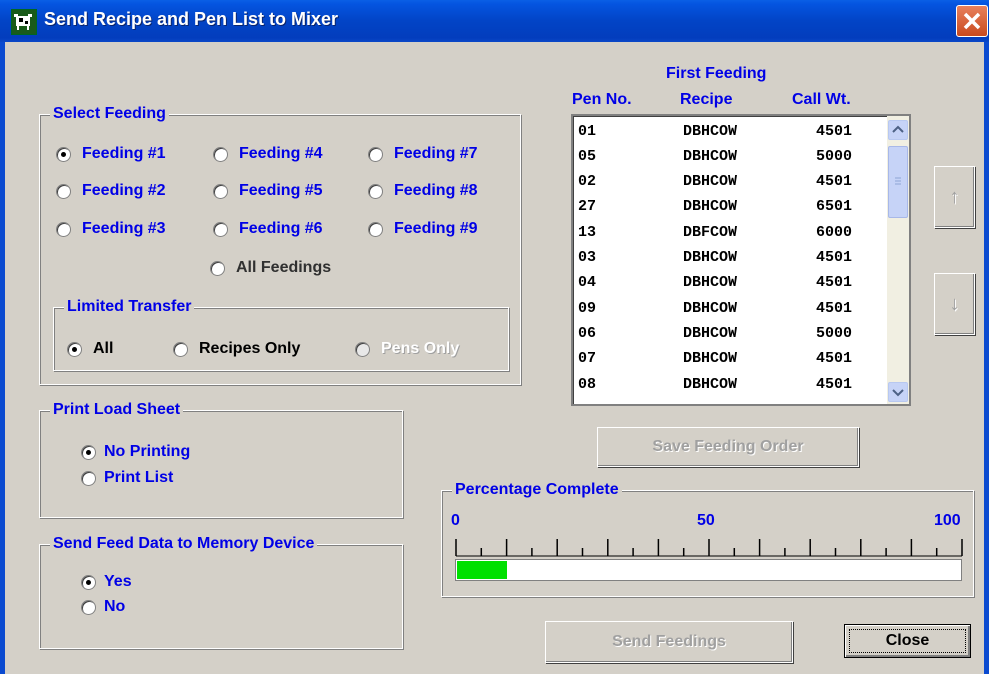 The width and height of the screenshot is (989, 674). Describe the element at coordinates (587, 308) in the screenshot. I see `pen-number: 09` at that location.